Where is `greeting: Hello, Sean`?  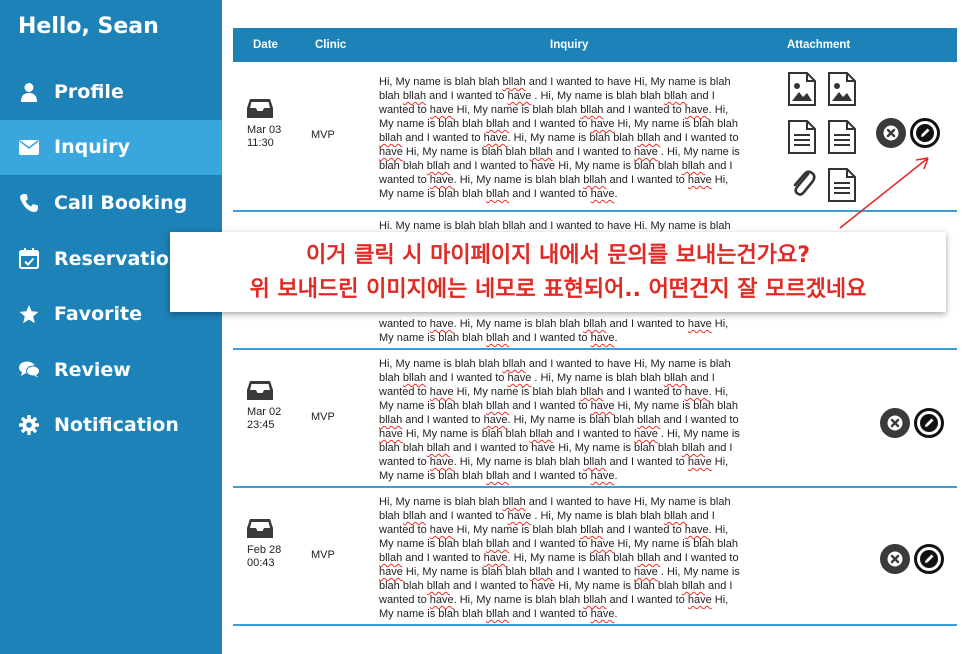
greeting: Hello, Sean is located at coordinates (88, 26).